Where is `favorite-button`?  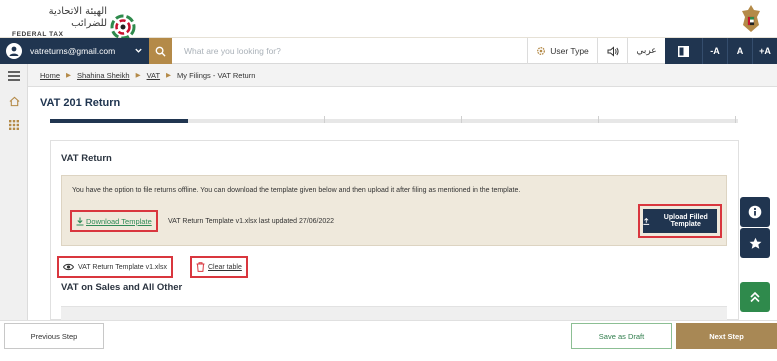 favorite-button is located at coordinates (755, 243).